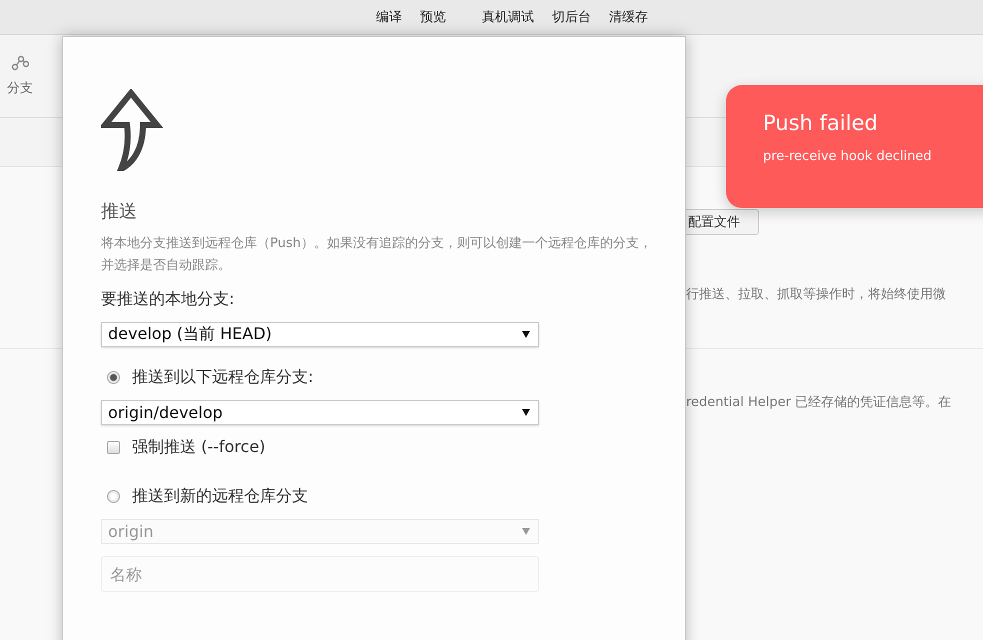 Image resolution: width=983 pixels, height=640 pixels. What do you see at coordinates (571, 17) in the screenshot?
I see `menu-item: 切后台` at bounding box center [571, 17].